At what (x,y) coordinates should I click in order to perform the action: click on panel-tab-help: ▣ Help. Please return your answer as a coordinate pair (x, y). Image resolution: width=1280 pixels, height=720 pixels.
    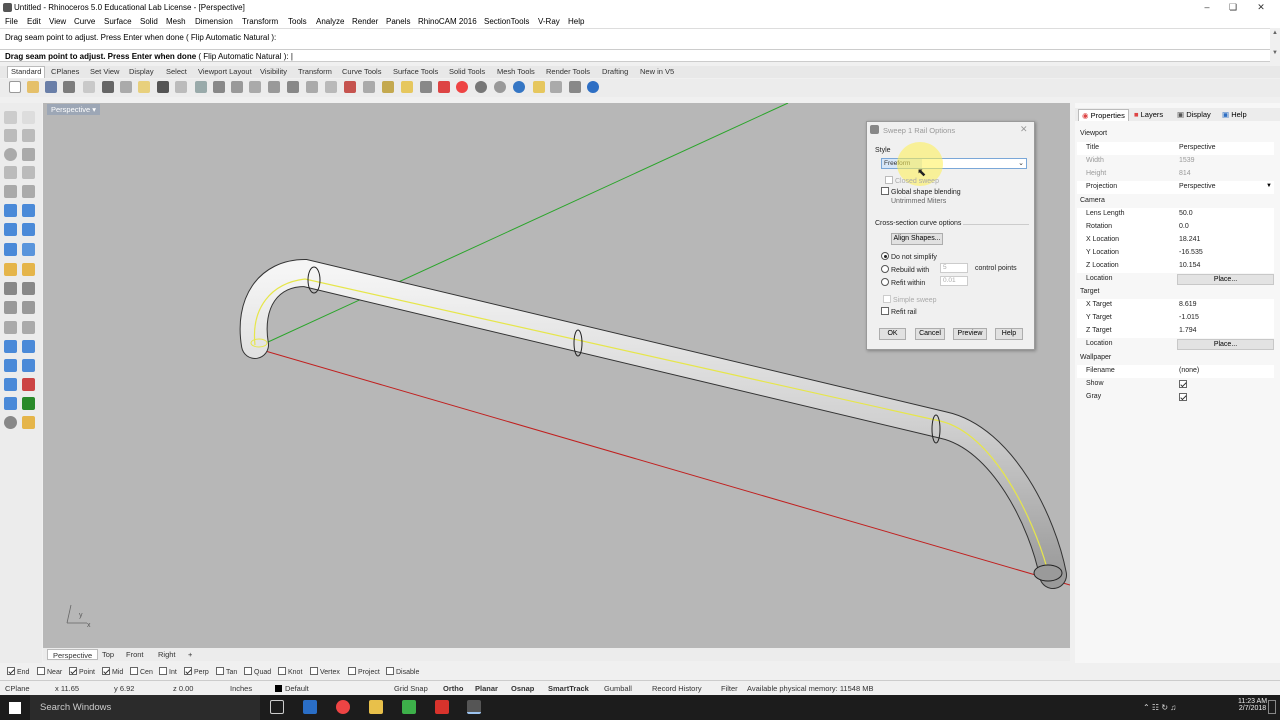
    Looking at the image, I should click on (1234, 115).